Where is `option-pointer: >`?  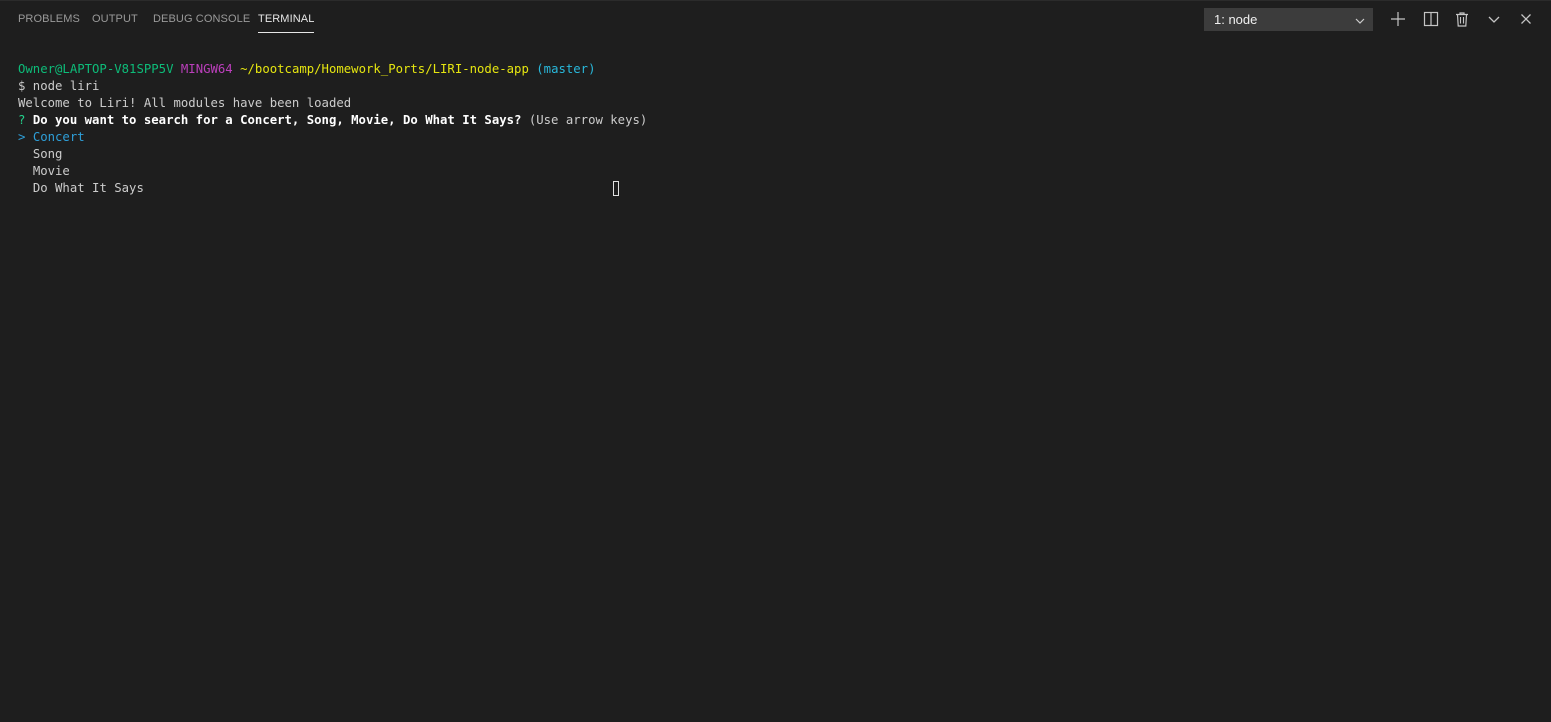 option-pointer: > is located at coordinates (22, 137).